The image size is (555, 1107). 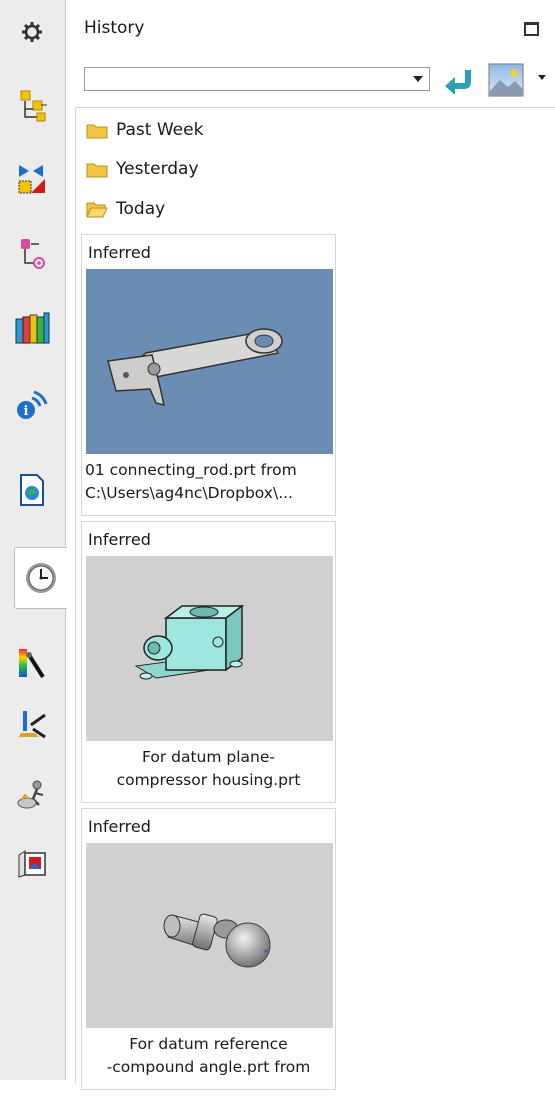 What do you see at coordinates (32, 490) in the screenshot?
I see `web-browser-icon` at bounding box center [32, 490].